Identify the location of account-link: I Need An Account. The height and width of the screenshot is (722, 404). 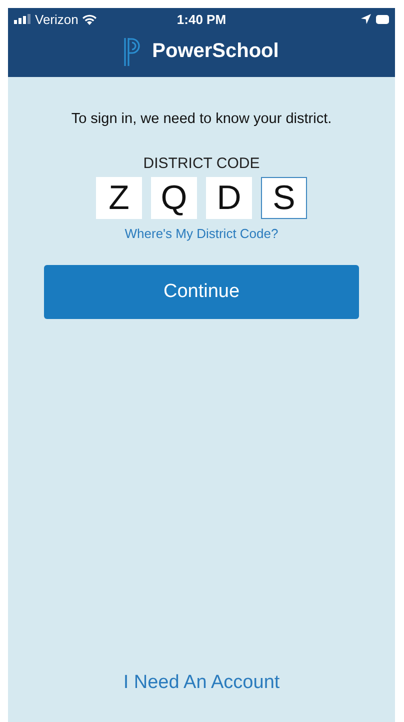
(201, 683).